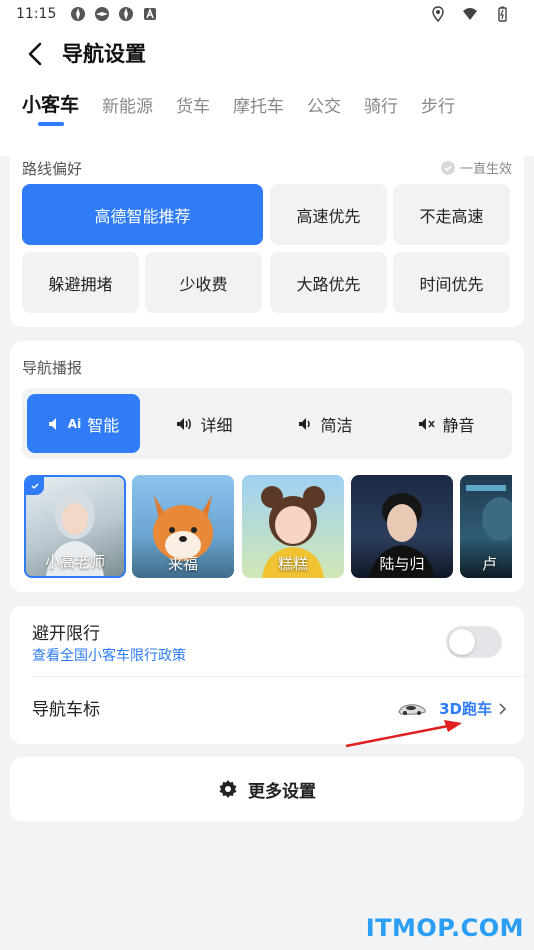  I want to click on wifi-icon, so click(470, 14).